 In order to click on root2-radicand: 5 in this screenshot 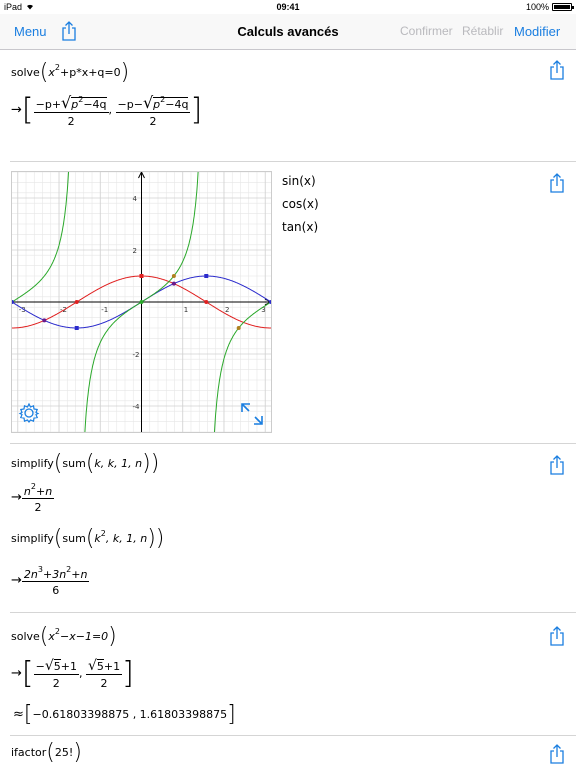, I will do `click(100, 666)`.